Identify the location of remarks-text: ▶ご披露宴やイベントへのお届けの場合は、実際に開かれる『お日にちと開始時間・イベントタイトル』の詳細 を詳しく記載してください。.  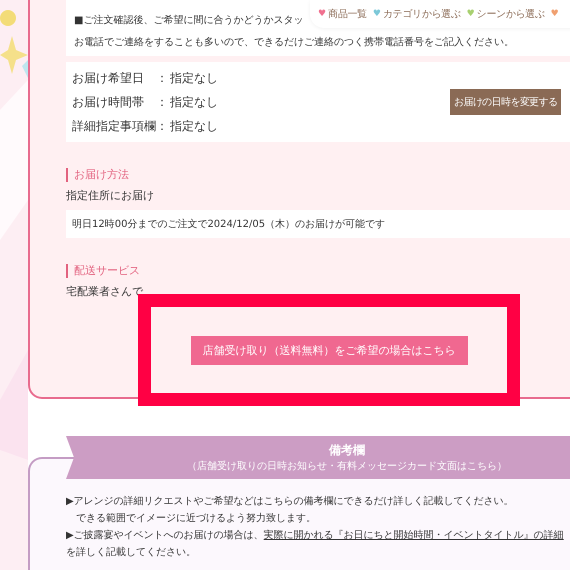
(315, 544).